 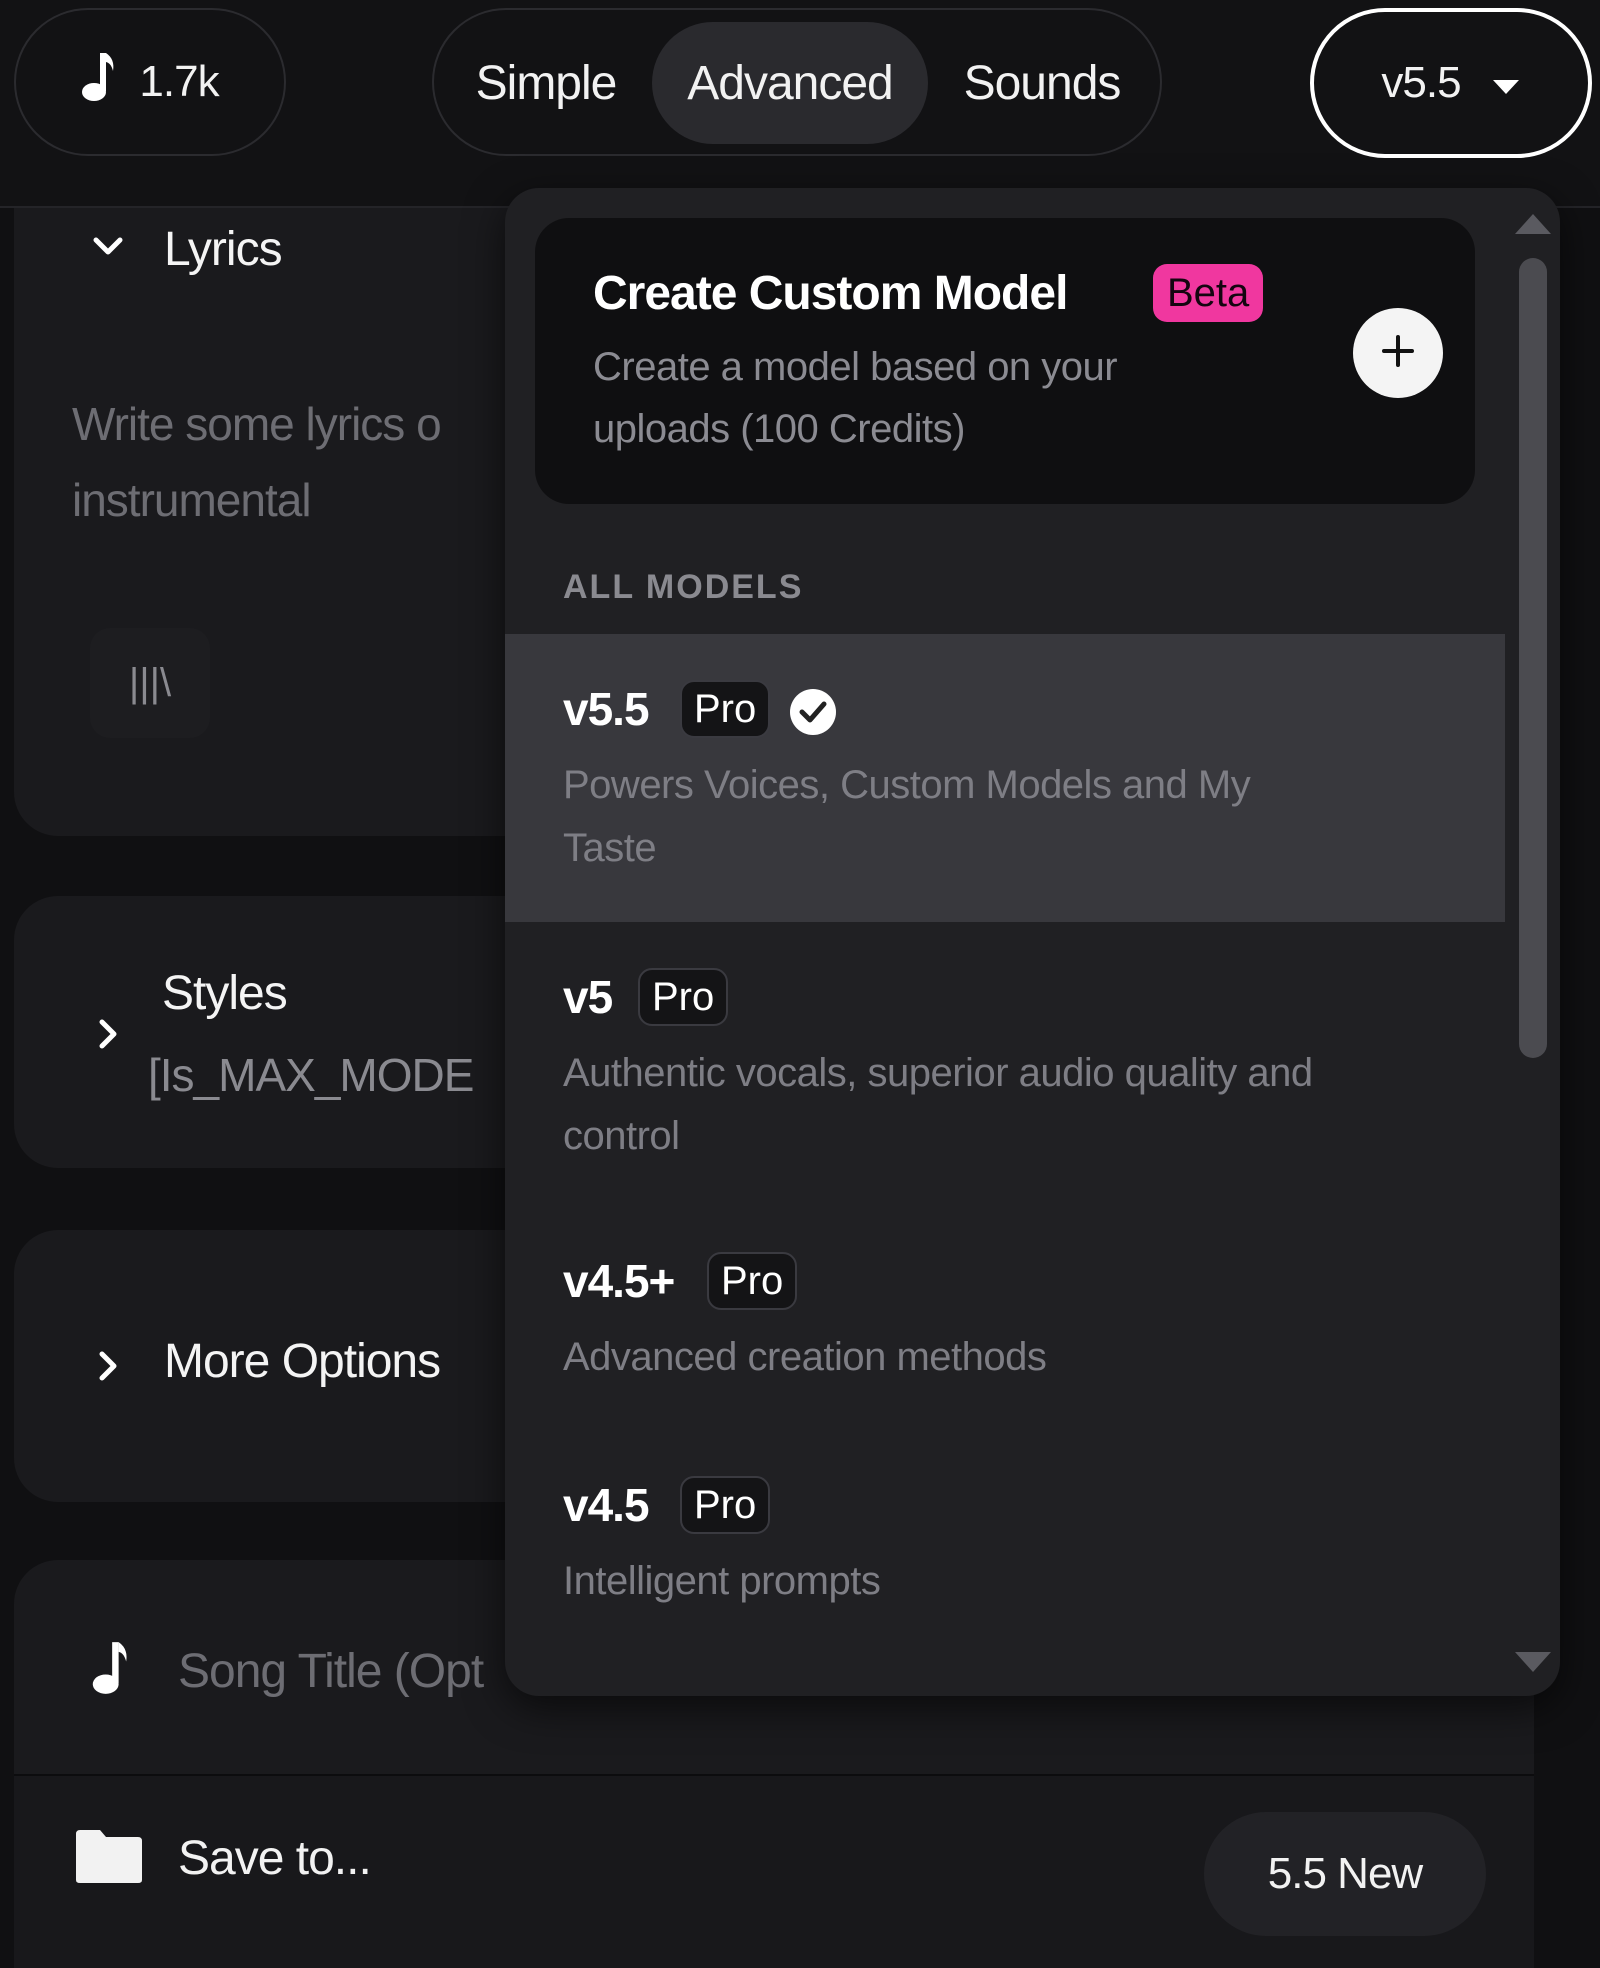 I want to click on model-desc-line2: Taste, so click(x=610, y=848).